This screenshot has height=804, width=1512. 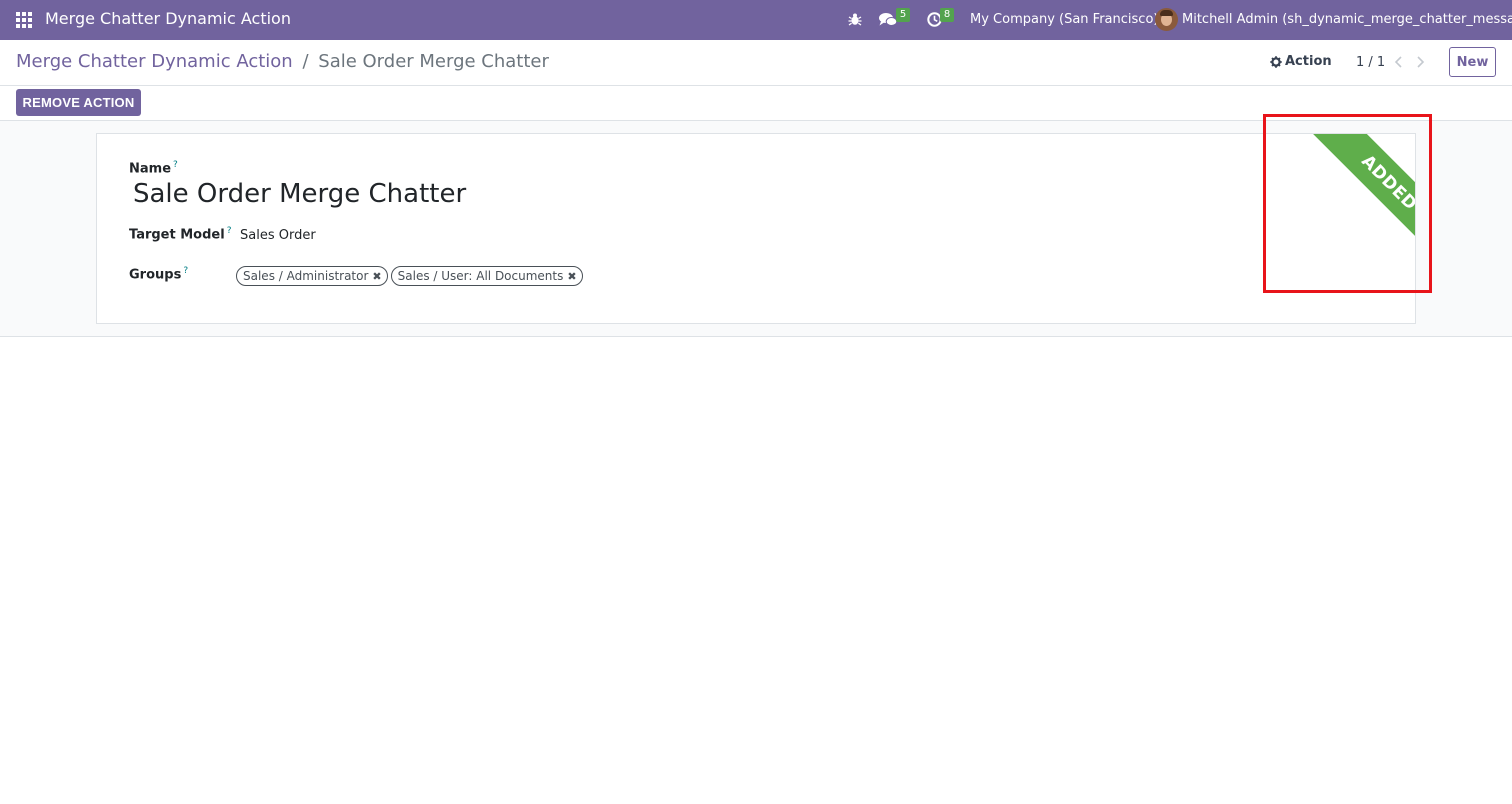 What do you see at coordinates (1308, 61) in the screenshot?
I see `action-label: Action` at bounding box center [1308, 61].